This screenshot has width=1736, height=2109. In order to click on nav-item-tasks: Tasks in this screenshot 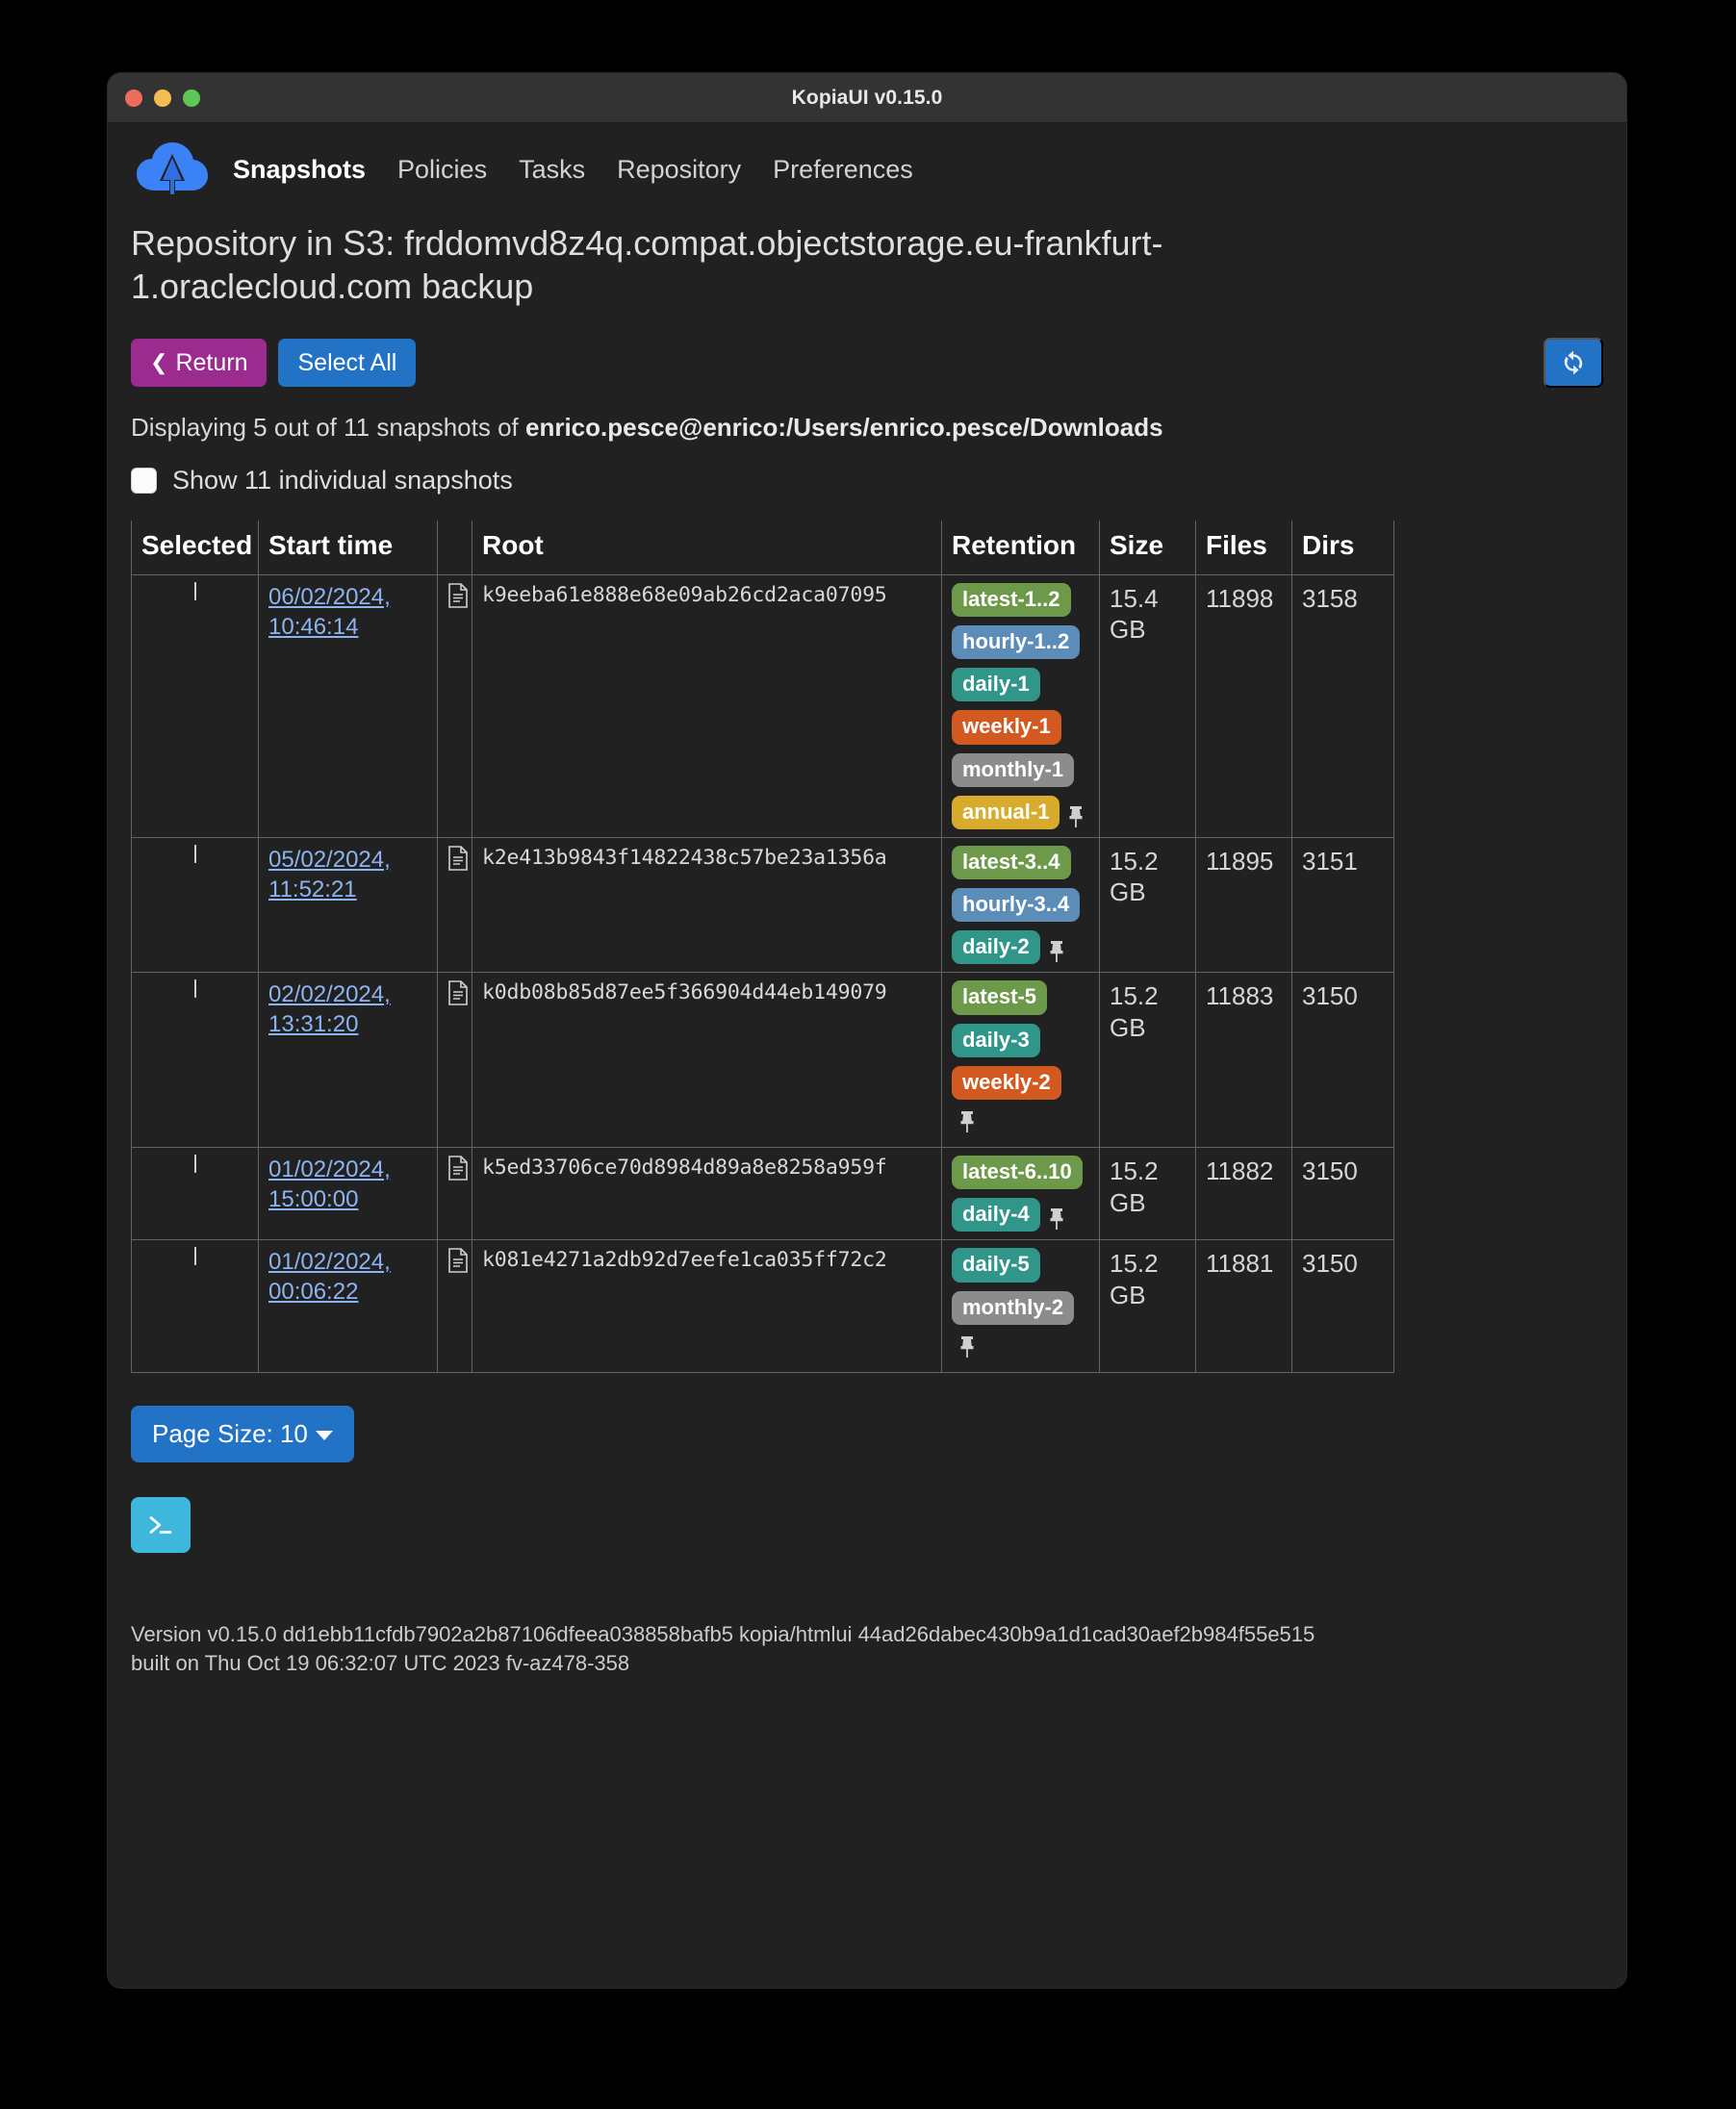, I will do `click(552, 170)`.